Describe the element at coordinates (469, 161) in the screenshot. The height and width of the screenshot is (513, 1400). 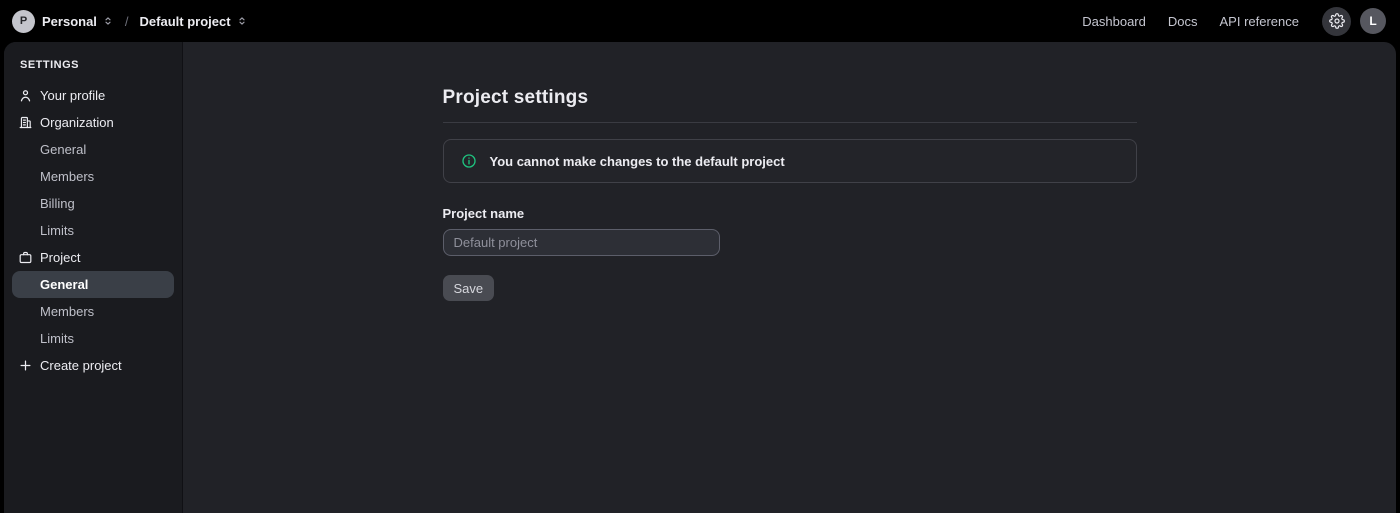
I see `info-circle-icon` at that location.